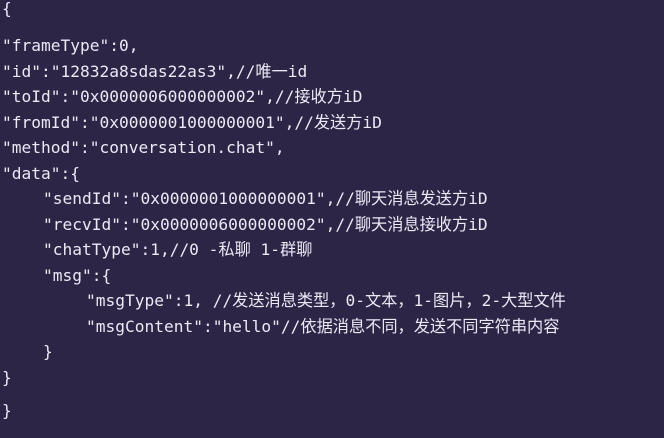 The image size is (664, 438). What do you see at coordinates (70, 45) in the screenshot?
I see `code-line: "frameType":0,` at bounding box center [70, 45].